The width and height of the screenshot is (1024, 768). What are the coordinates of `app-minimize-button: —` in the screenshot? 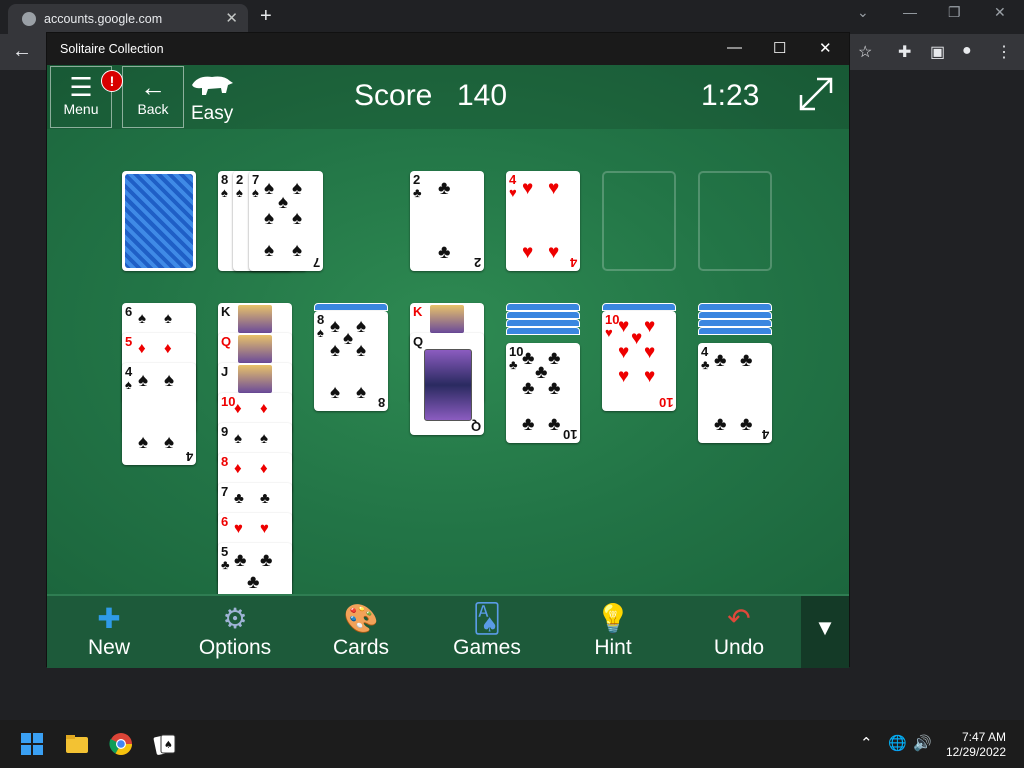 It's located at (734, 47).